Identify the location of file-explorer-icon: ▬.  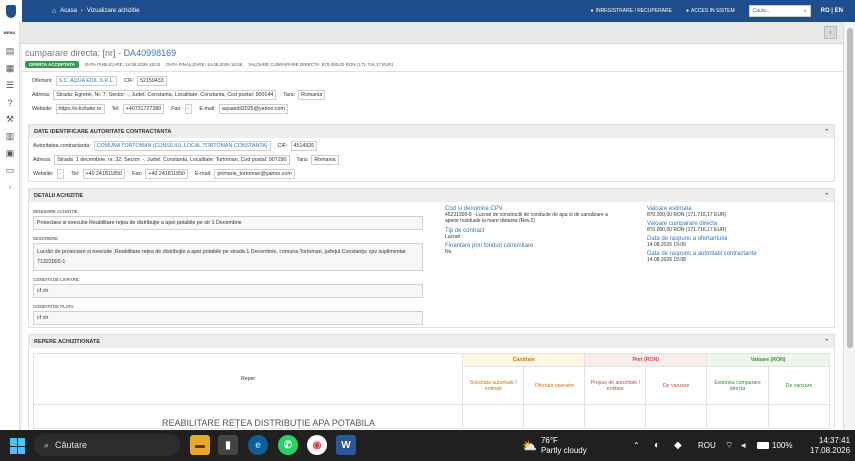
(200, 445).